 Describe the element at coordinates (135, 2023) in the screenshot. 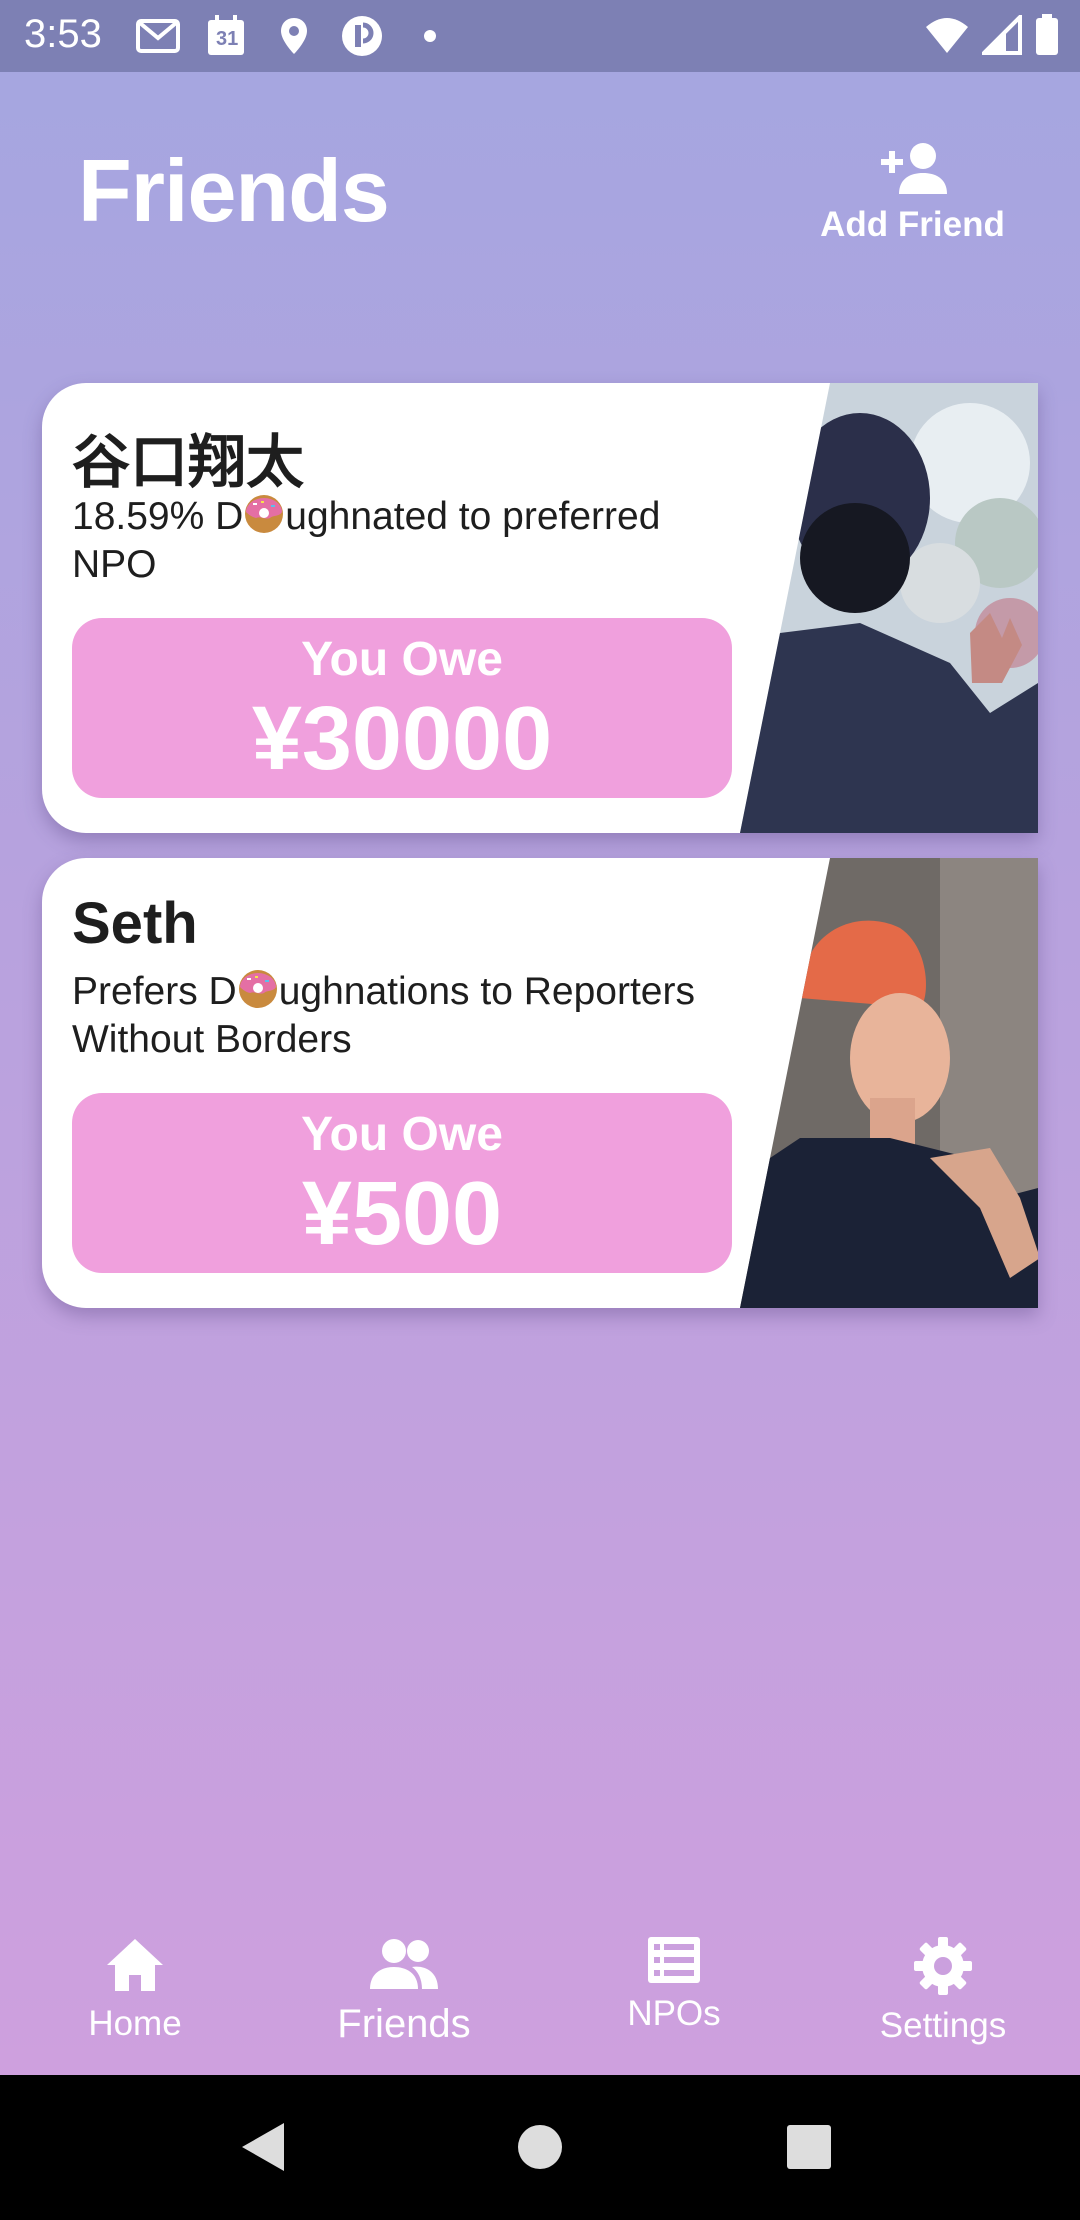

I see `nav-label-home: Home` at that location.